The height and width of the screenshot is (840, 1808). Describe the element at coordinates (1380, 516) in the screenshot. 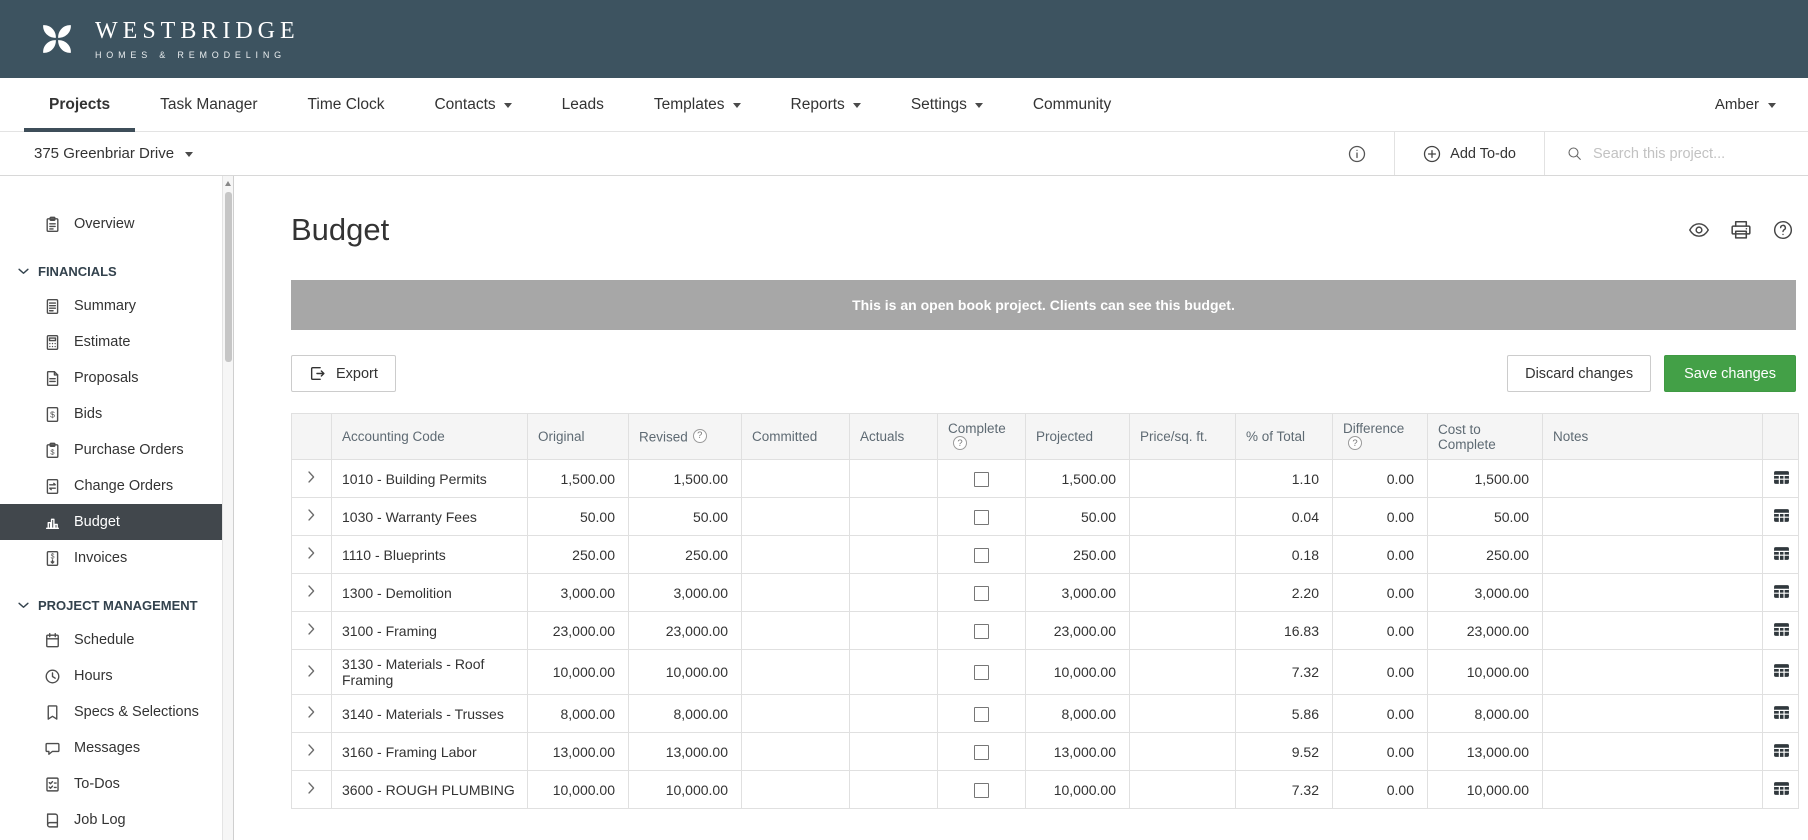

I see `difference-cell: 0.00` at that location.